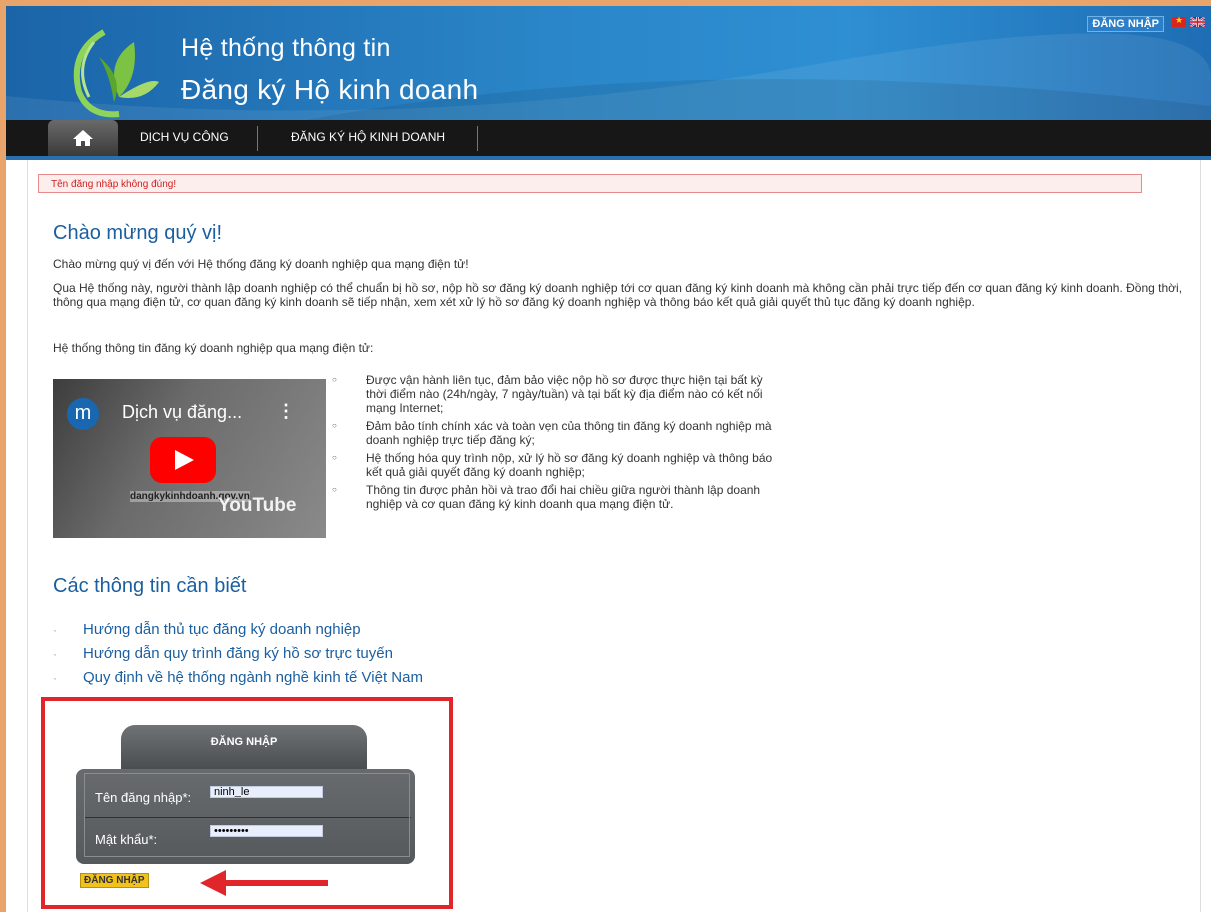 This screenshot has height=912, width=1211. What do you see at coordinates (266, 792) in the screenshot?
I see `username-input` at bounding box center [266, 792].